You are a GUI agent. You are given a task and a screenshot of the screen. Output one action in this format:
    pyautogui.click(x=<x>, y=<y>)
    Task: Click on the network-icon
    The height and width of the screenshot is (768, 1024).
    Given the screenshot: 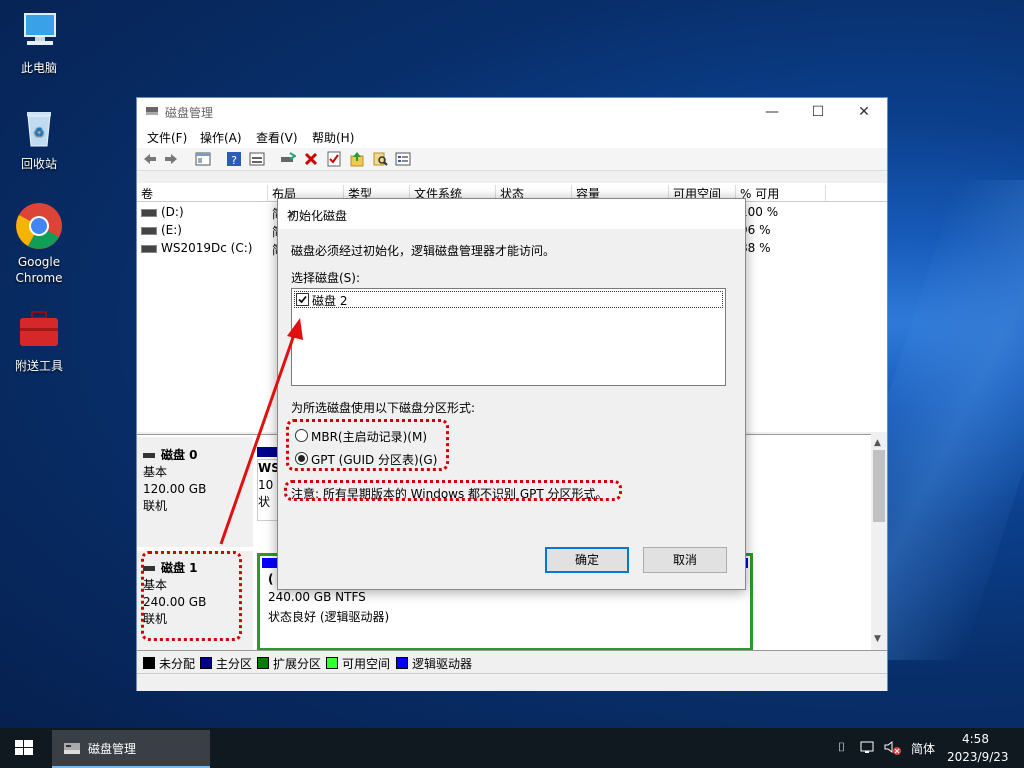 What is the action you would take?
    pyautogui.click(x=868, y=748)
    